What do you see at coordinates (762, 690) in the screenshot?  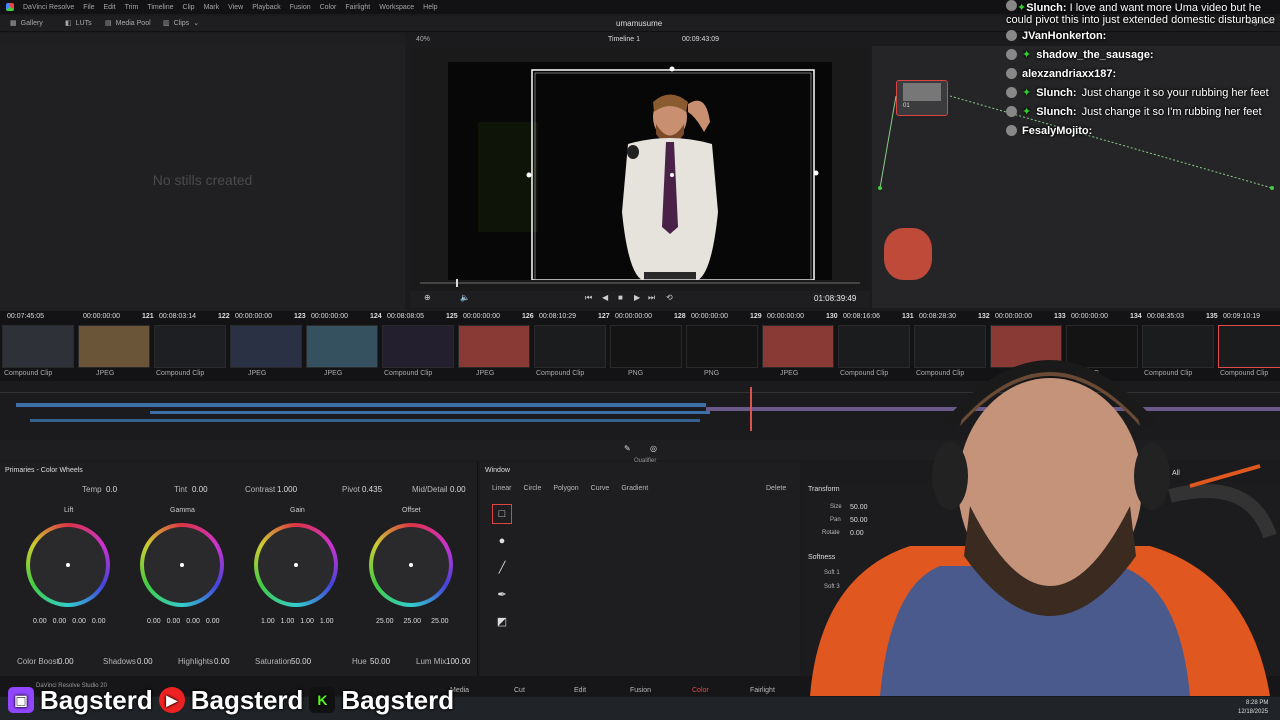 I see `page-fairlight: Fairlight` at bounding box center [762, 690].